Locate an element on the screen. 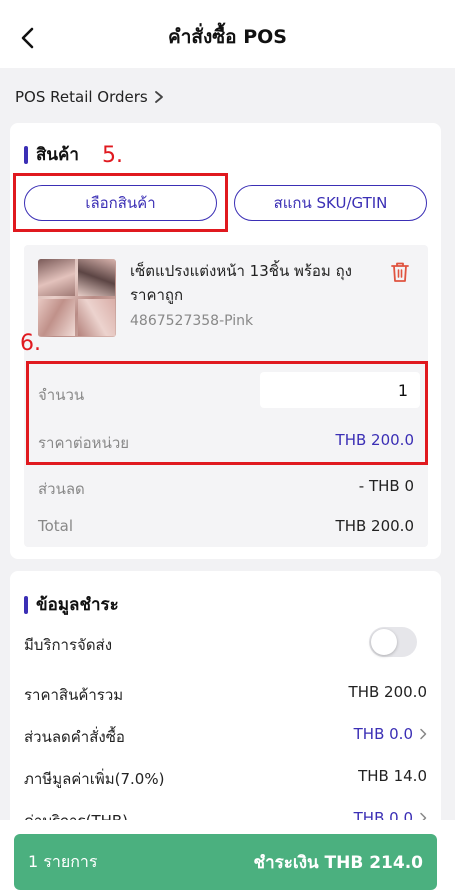 This screenshot has width=455, height=895. trash-icon is located at coordinates (400, 272).